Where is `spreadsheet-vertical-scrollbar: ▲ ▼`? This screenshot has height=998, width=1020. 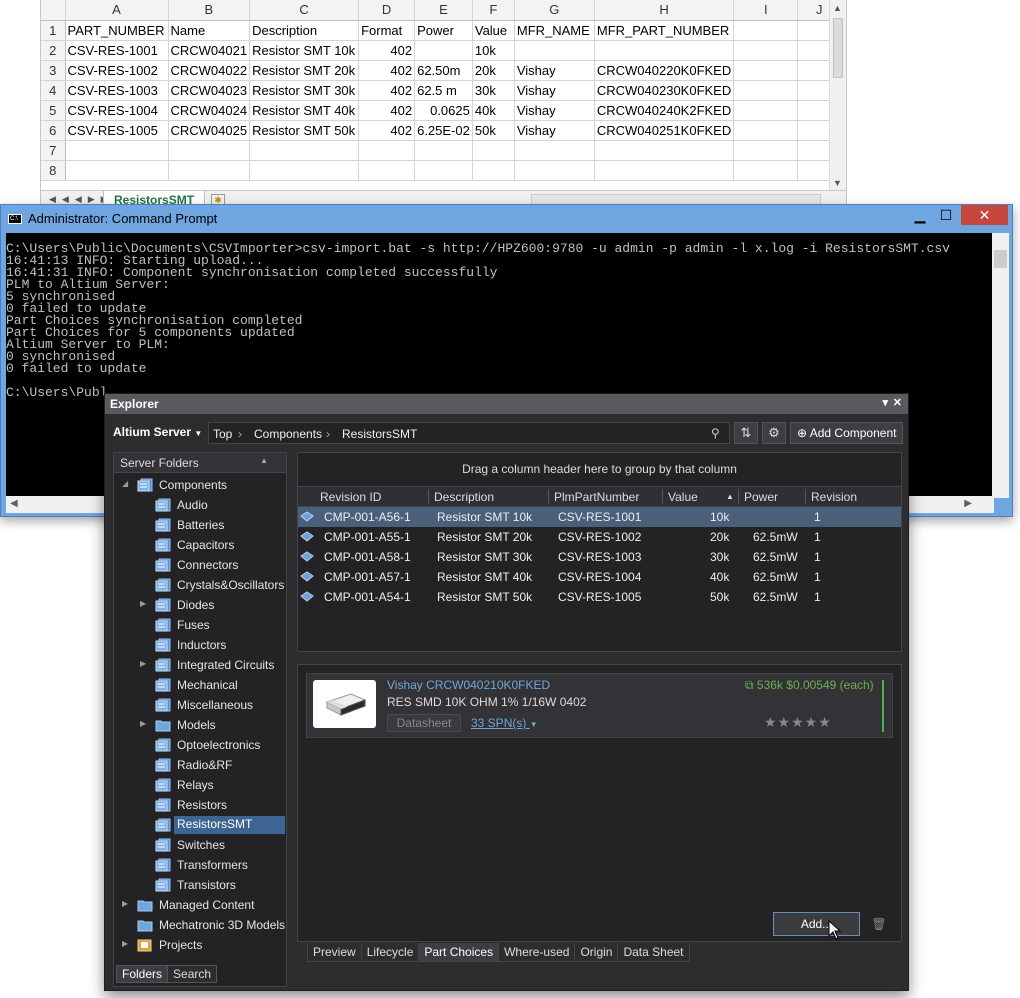 spreadsheet-vertical-scrollbar: ▲ ▼ is located at coordinates (837, 95).